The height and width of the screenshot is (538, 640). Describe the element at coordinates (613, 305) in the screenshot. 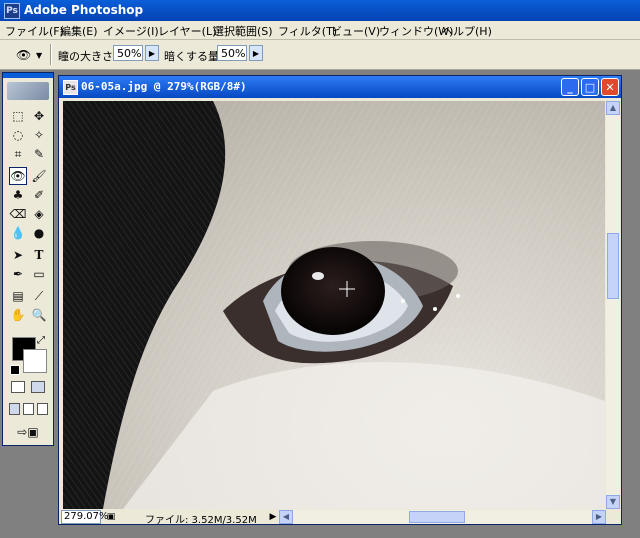

I see `vertical-scrollbar: ▲ ▼` at that location.